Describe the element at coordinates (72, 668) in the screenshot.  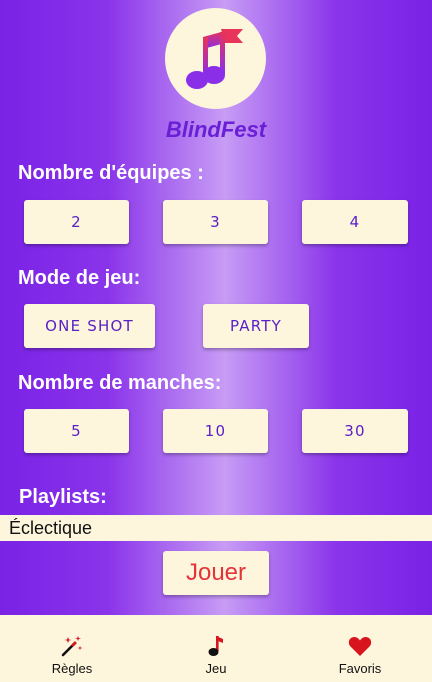
I see `nav-item-rules-label: Règles` at that location.